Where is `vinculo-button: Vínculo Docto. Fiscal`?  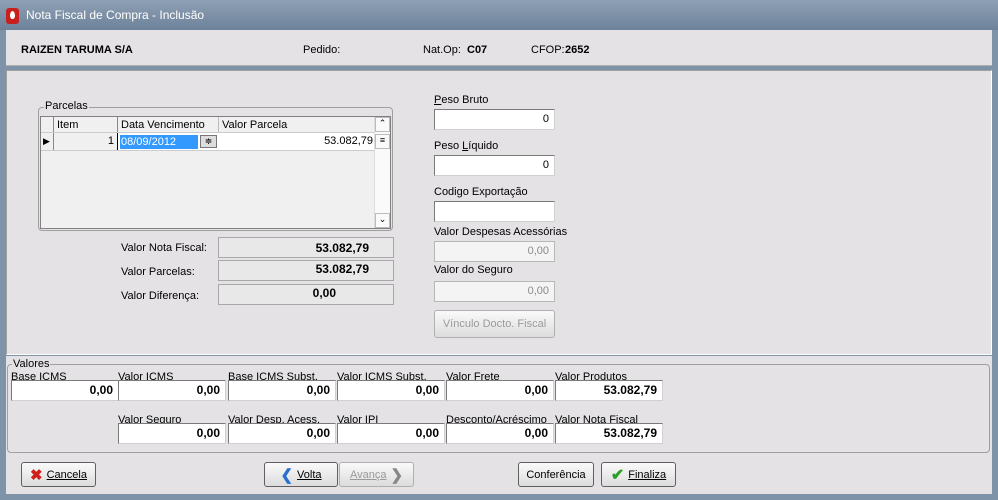
vinculo-button: Vínculo Docto. Fiscal is located at coordinates (494, 324).